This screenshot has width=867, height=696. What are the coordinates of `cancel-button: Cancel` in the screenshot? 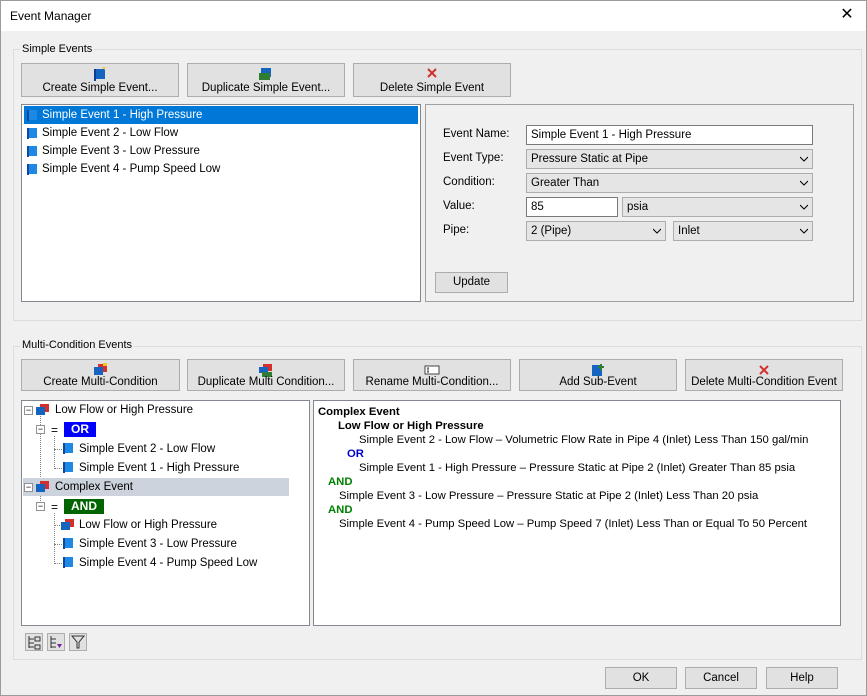 It's located at (721, 678).